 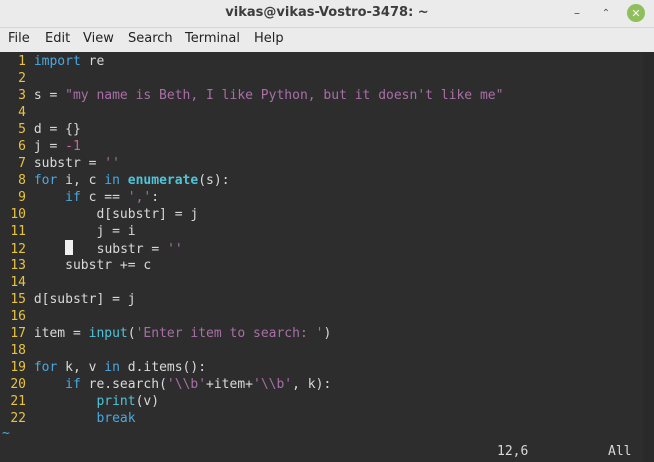 What do you see at coordinates (69, 247) in the screenshot?
I see `text-cursor` at bounding box center [69, 247].